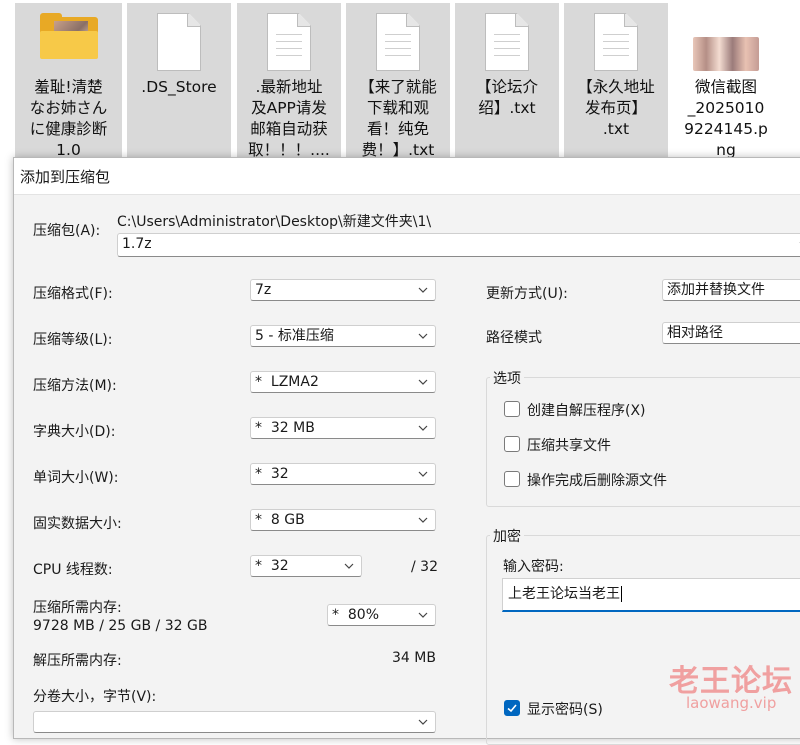  I want to click on image-thumbnail-icon, so click(726, 54).